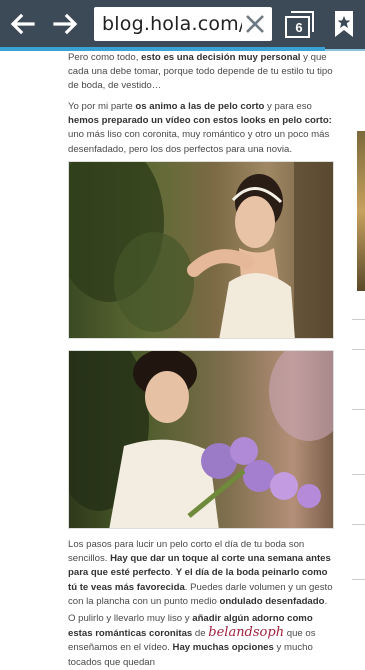 The width and height of the screenshot is (365, 670). I want to click on belandsoph-link: belandsoph, so click(246, 632).